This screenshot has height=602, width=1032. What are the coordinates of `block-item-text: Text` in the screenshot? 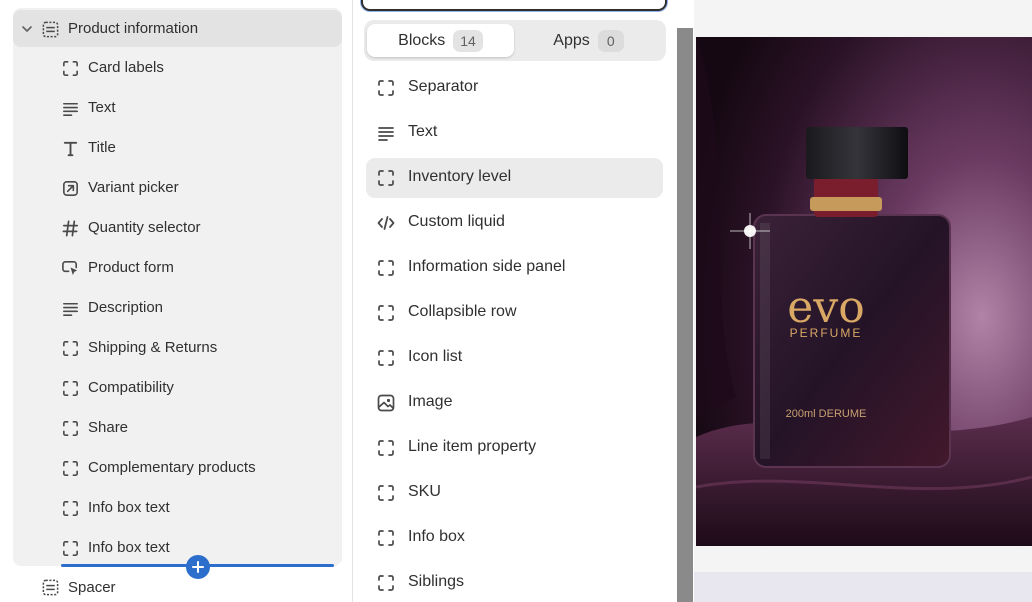 It's located at (201, 108).